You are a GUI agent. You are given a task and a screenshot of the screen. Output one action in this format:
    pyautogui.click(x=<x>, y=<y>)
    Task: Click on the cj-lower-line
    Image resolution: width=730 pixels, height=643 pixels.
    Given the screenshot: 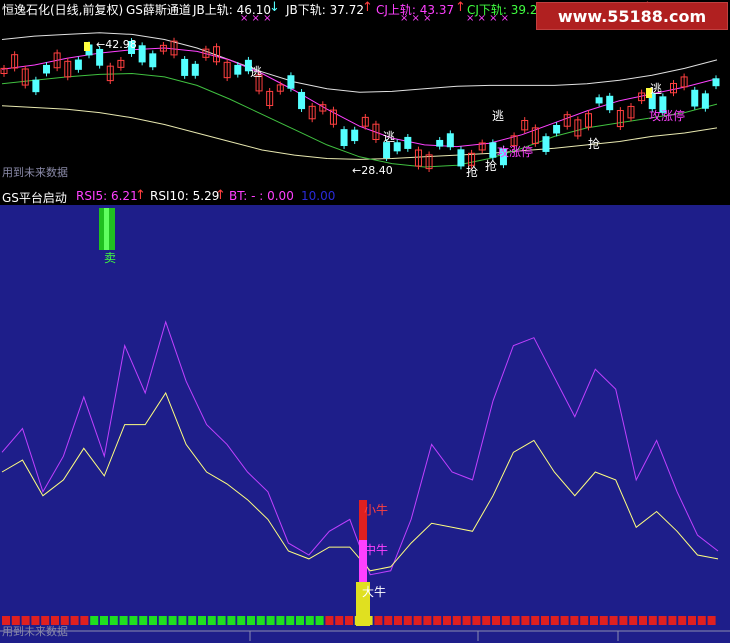 What is the action you would take?
    pyautogui.click(x=359, y=120)
    